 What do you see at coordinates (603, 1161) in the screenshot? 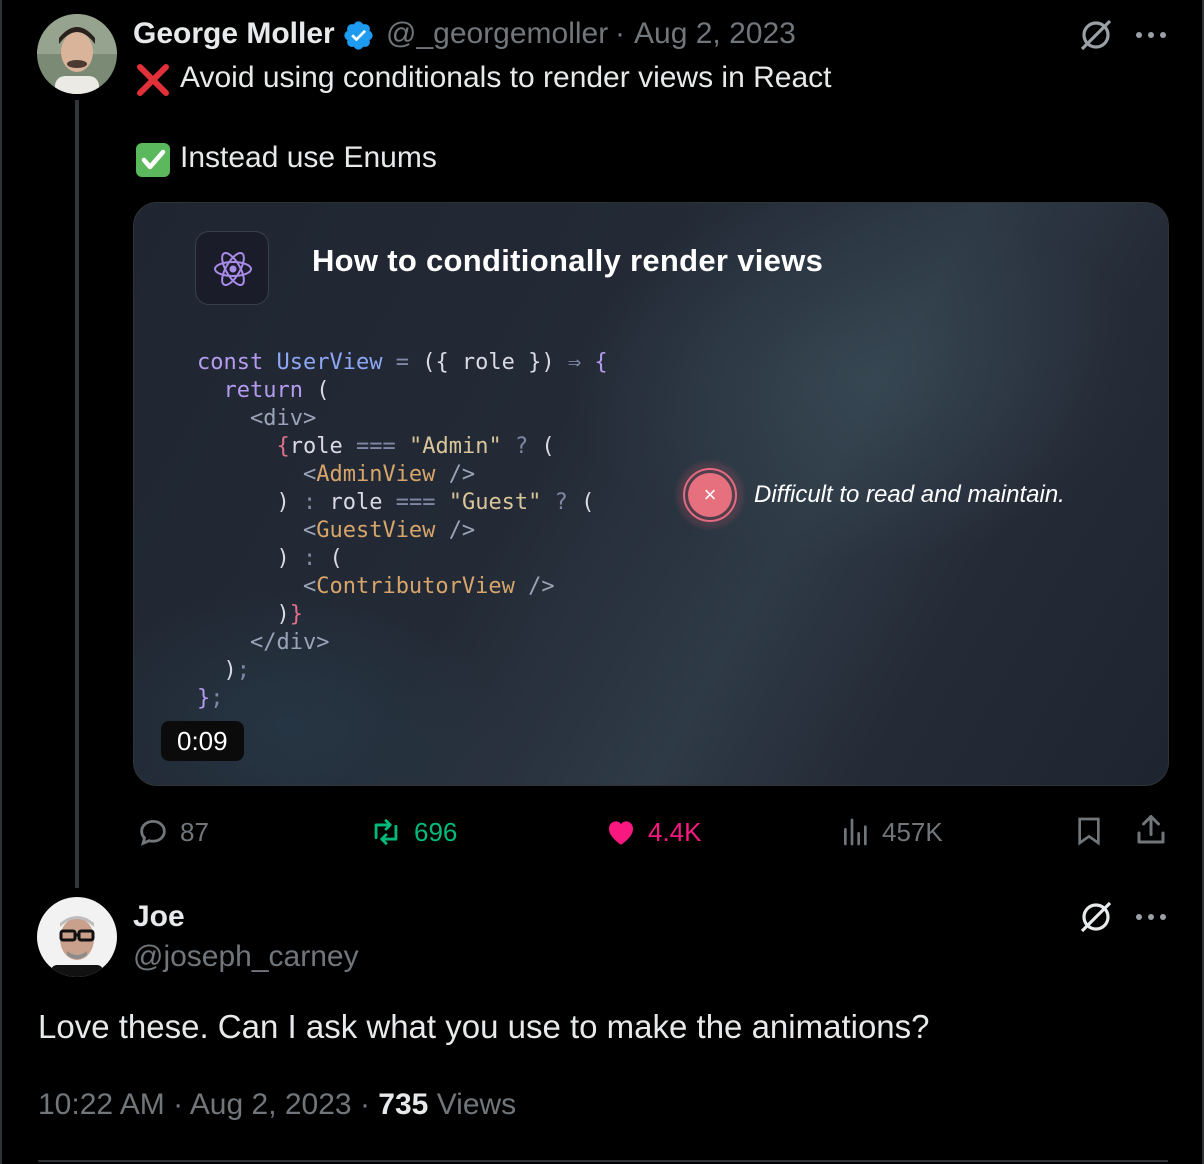
I see `divider` at bounding box center [603, 1161].